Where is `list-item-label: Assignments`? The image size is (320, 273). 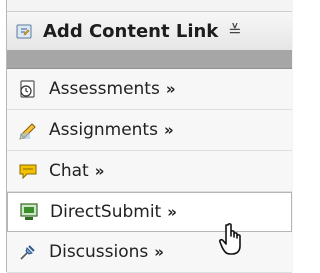
list-item-label: Assignments is located at coordinates (103, 130).